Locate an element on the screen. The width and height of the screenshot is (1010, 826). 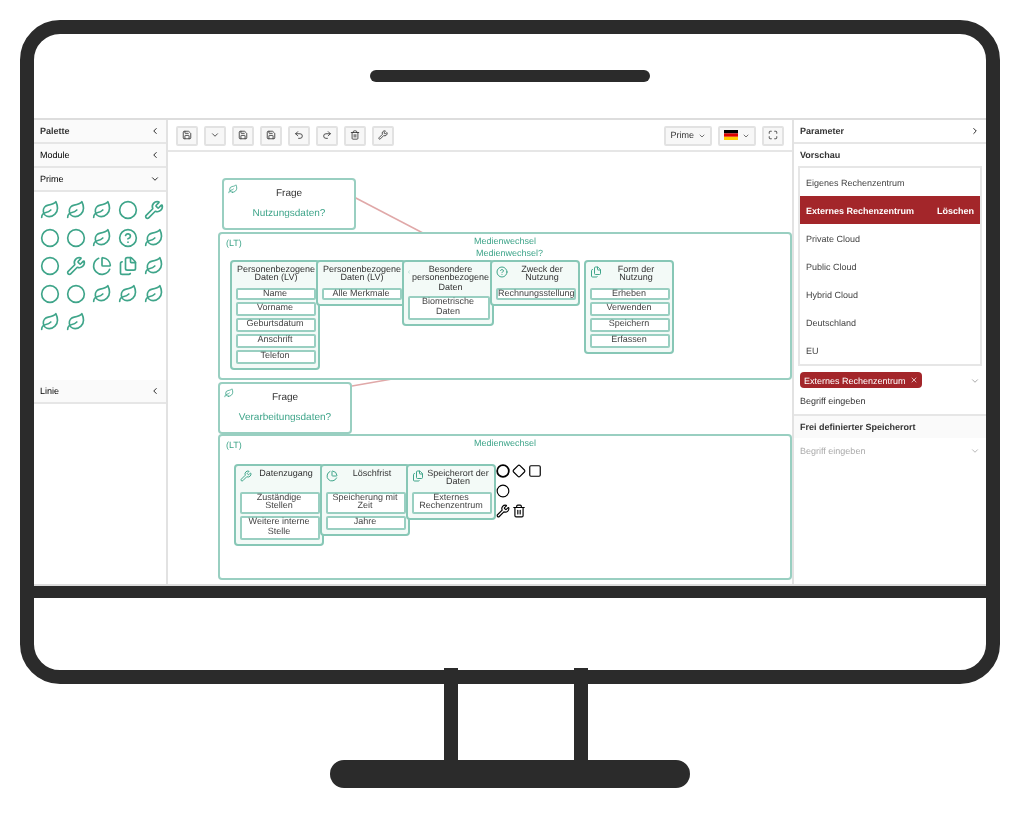
square-icon is located at coordinates (535, 471).